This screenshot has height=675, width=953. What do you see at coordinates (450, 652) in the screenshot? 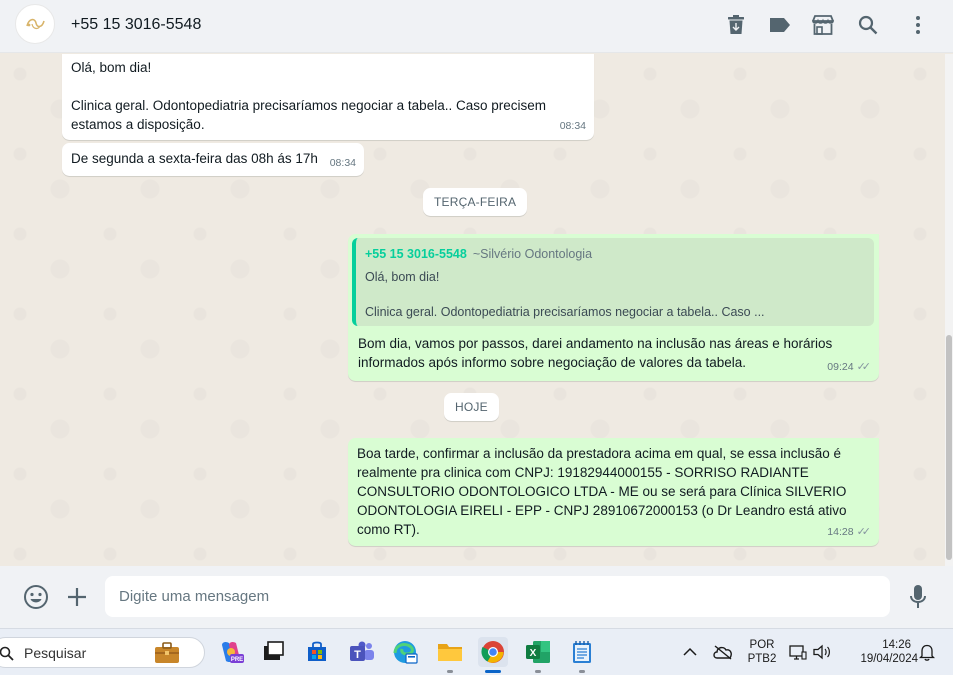
I see `folder-icon` at bounding box center [450, 652].